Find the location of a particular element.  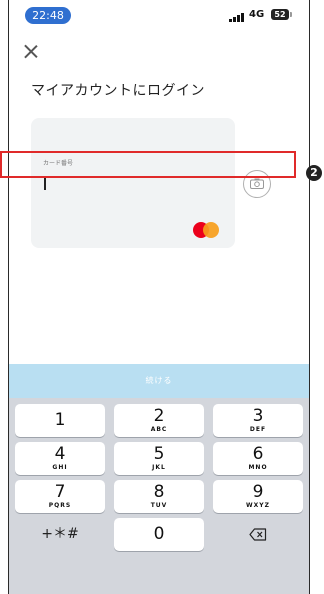

battery-tip is located at coordinates (291, 14).